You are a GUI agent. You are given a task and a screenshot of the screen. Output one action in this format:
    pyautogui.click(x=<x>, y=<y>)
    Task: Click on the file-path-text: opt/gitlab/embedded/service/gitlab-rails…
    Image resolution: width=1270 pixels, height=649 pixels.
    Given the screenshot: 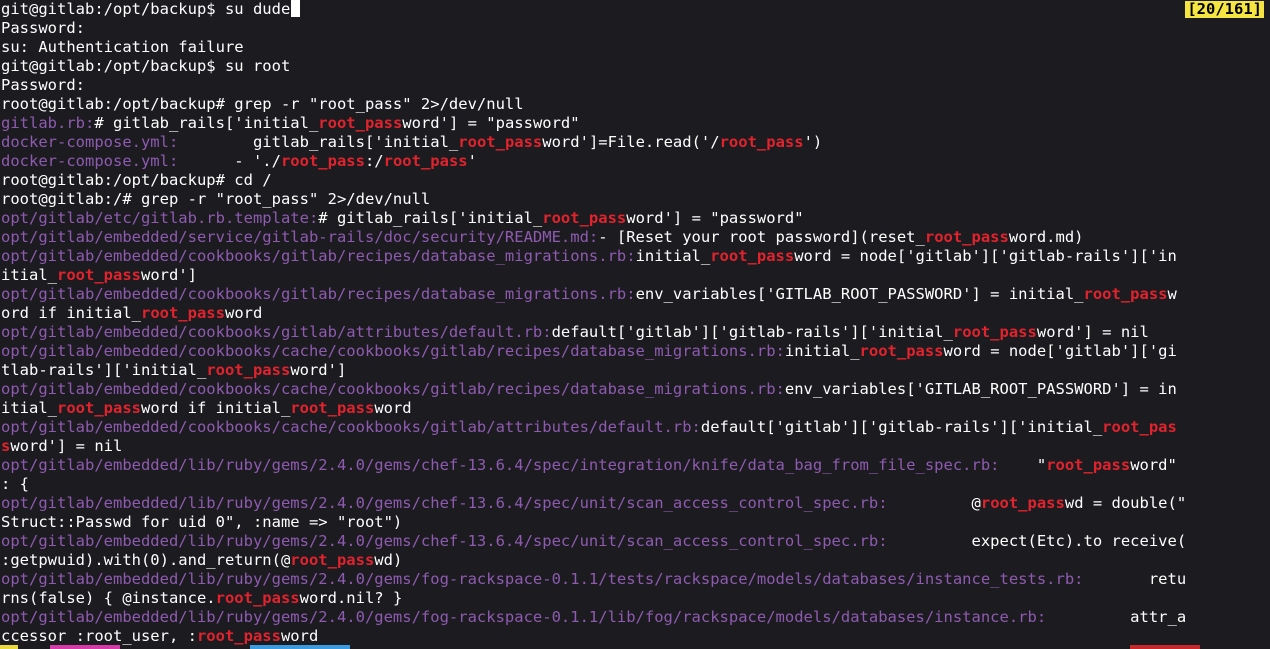 What is the action you would take?
    pyautogui.click(x=300, y=237)
    